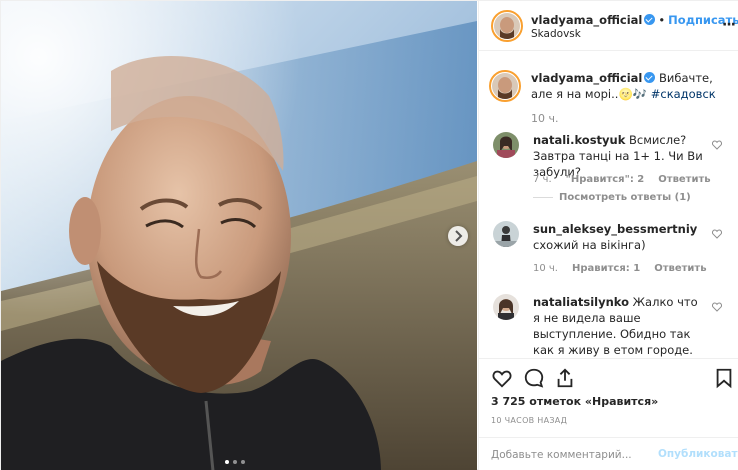  I want to click on comment-input, so click(571, 455).